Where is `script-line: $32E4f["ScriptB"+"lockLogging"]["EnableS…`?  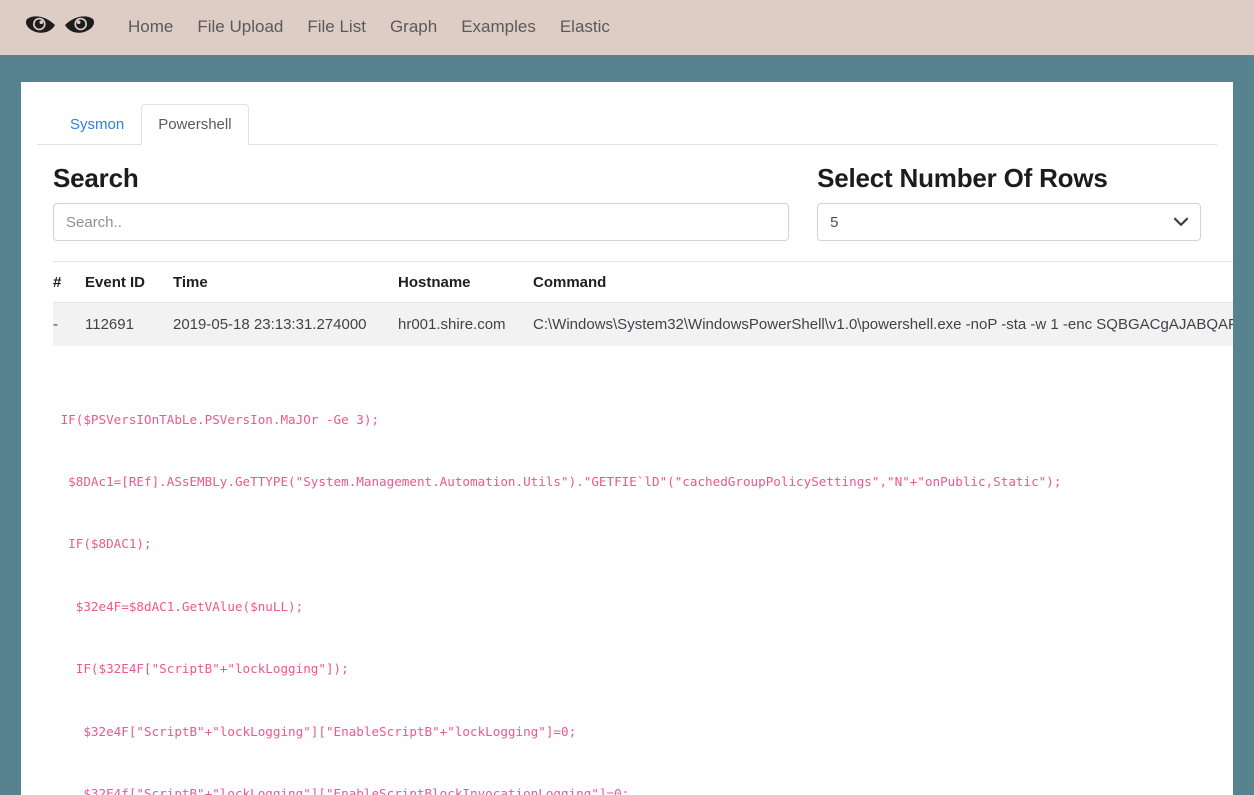
script-line: $32E4f["ScriptB"+"lockLogging"]["EnableS… is located at coordinates (341, 790).